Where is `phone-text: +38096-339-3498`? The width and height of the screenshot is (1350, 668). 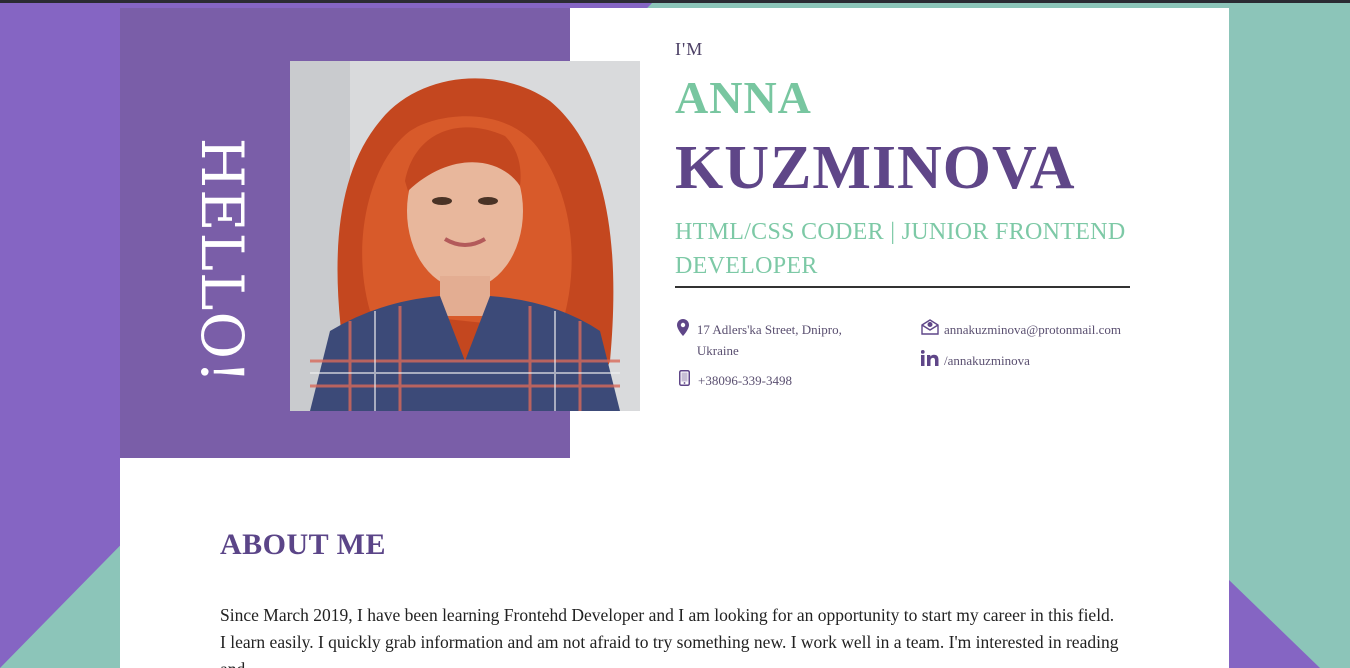 phone-text: +38096-339-3498 is located at coordinates (745, 380).